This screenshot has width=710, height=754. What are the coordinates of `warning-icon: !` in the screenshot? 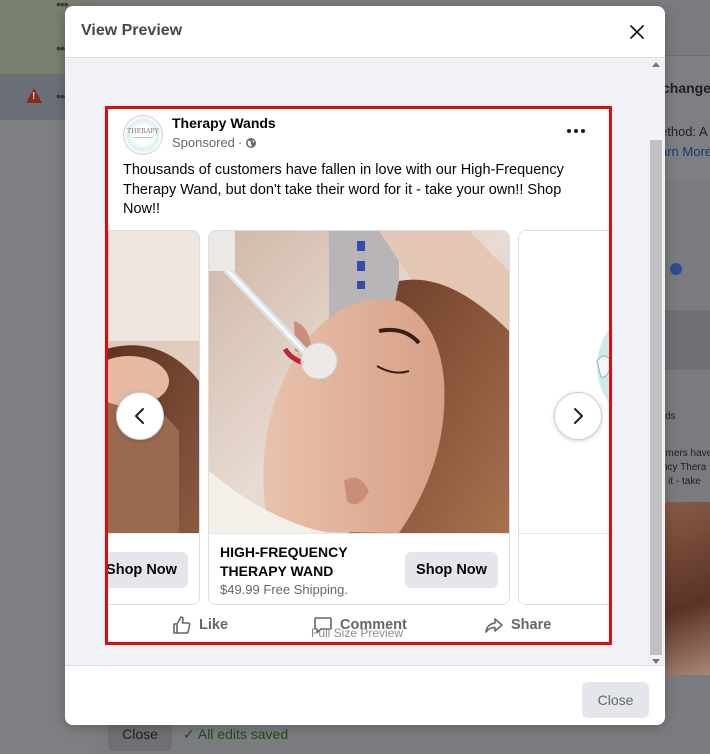 It's located at (34, 95).